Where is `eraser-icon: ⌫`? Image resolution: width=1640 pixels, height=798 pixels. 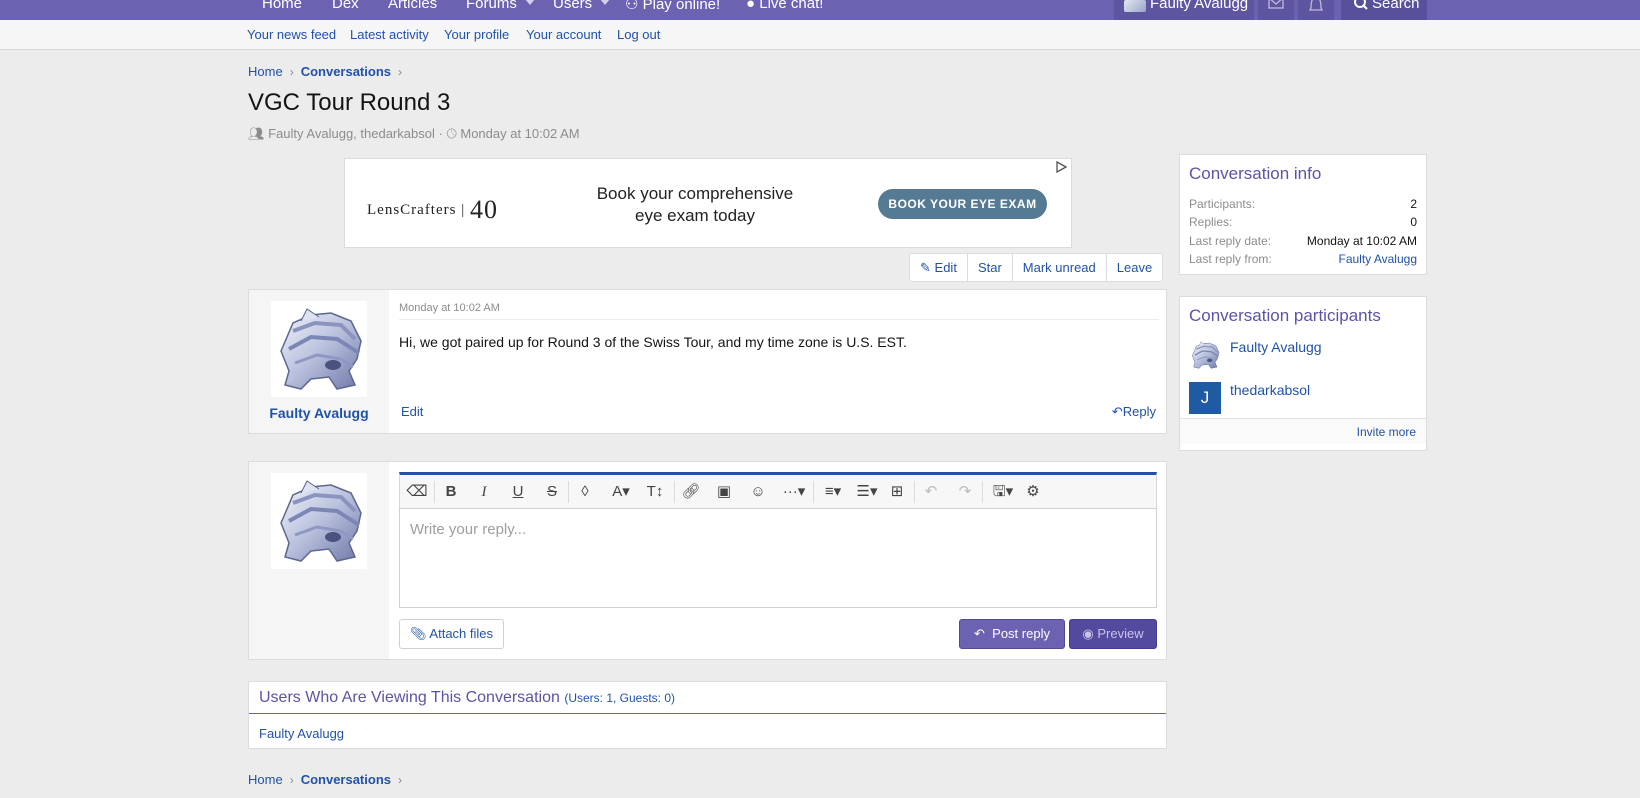 eraser-icon: ⌫ is located at coordinates (417, 492).